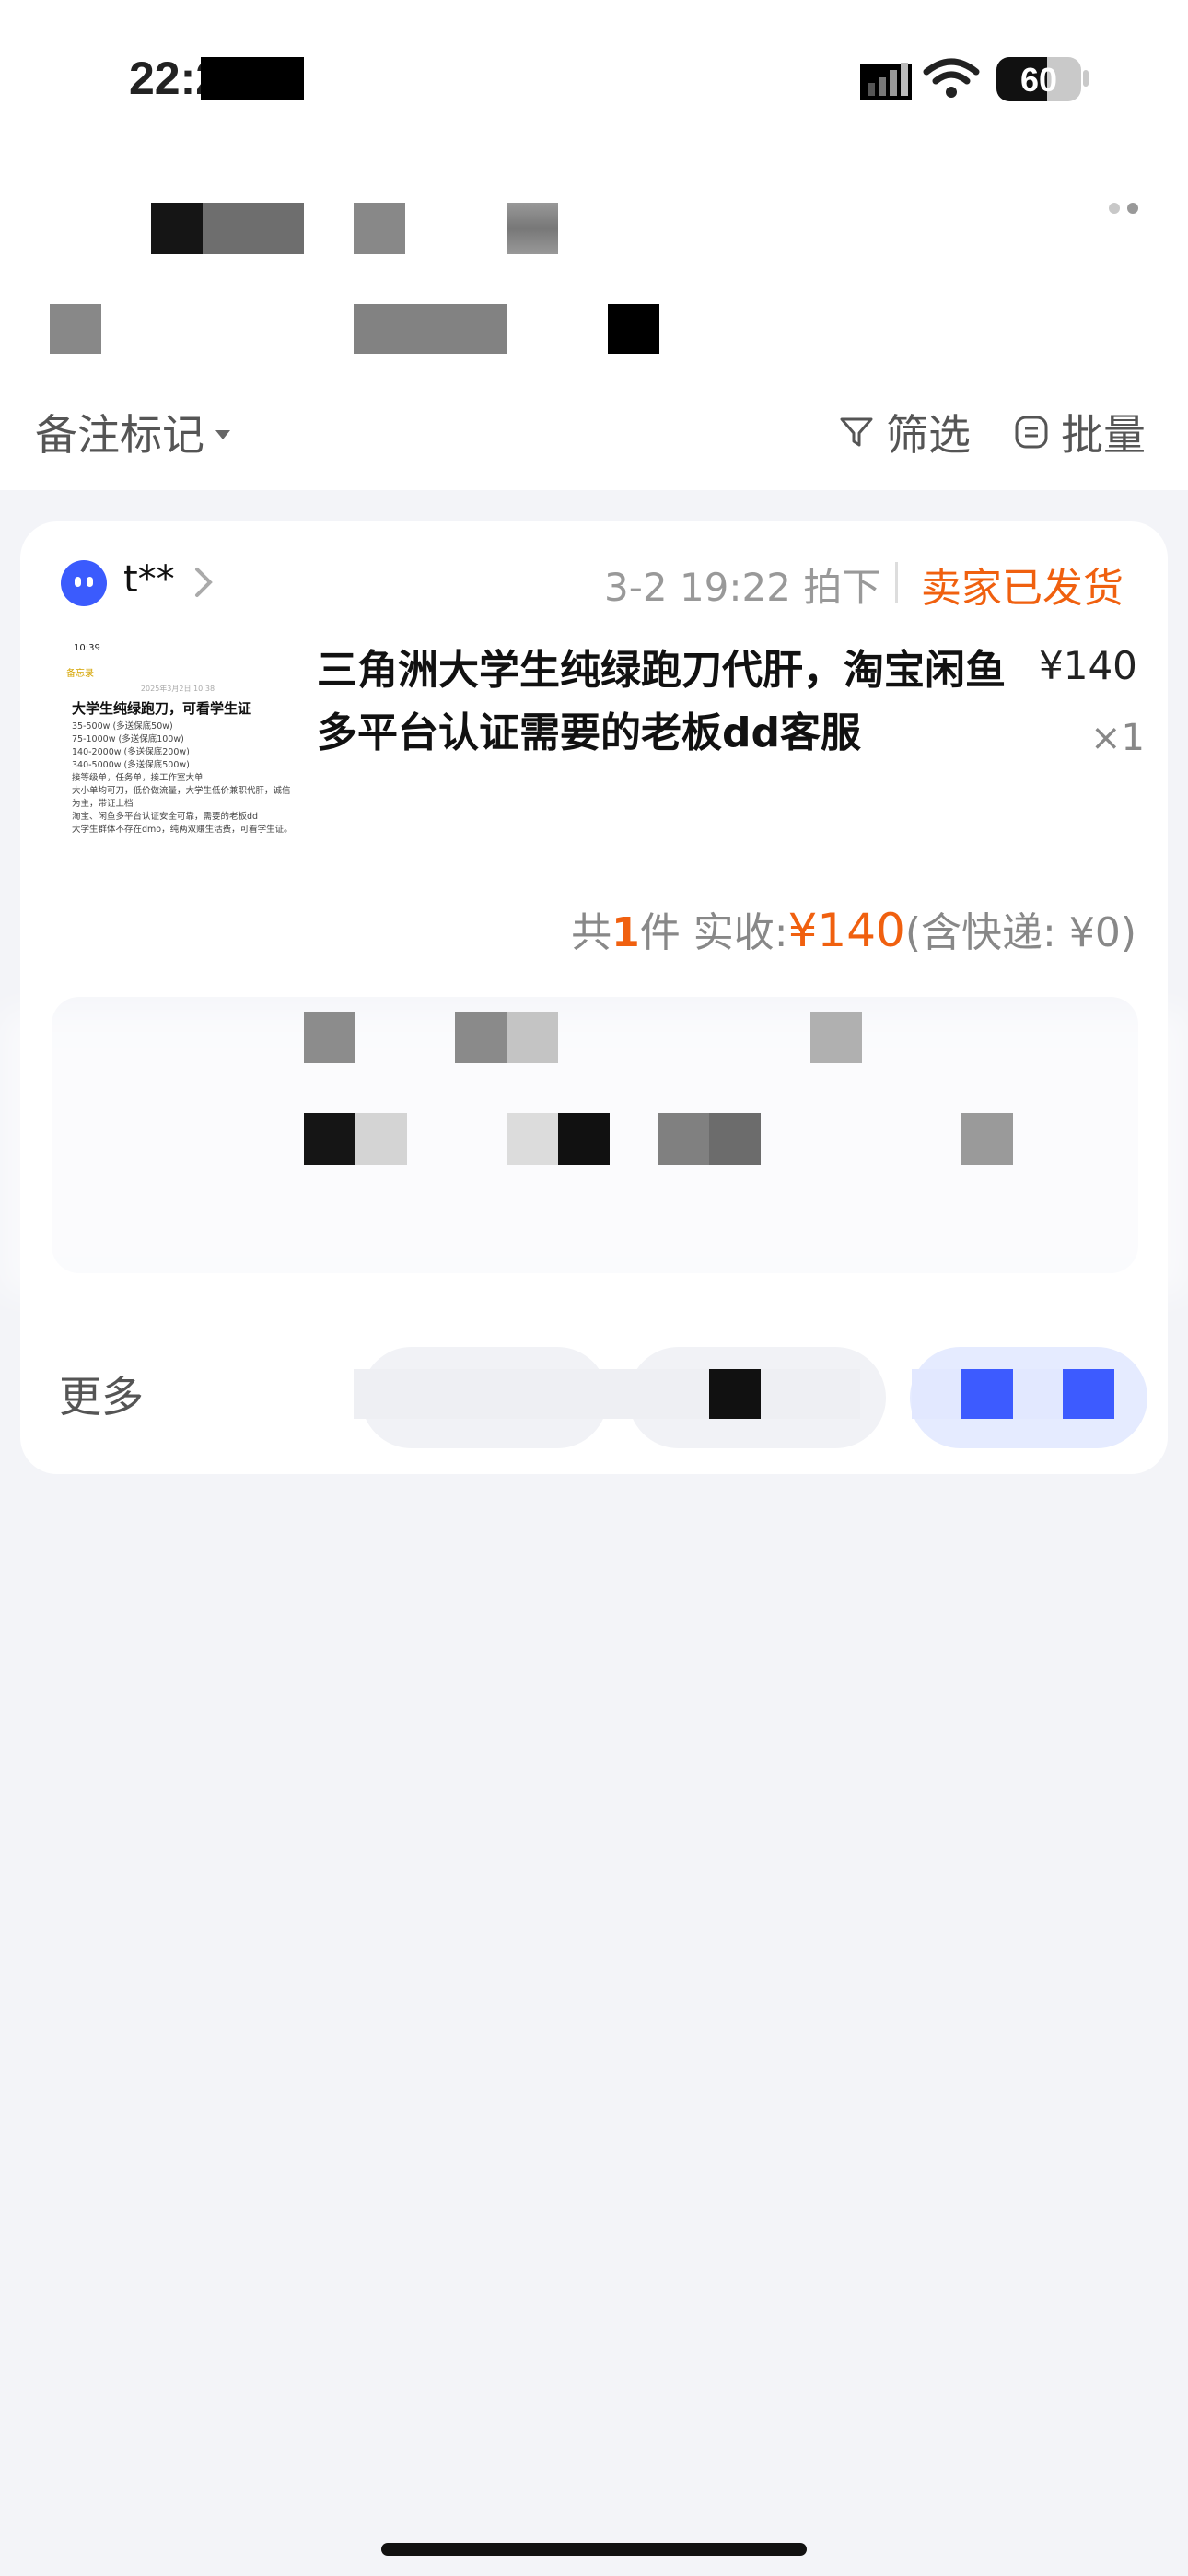 Image resolution: width=1188 pixels, height=2576 pixels. Describe the element at coordinates (1103, 435) in the screenshot. I see `batch-label: 批量` at that location.